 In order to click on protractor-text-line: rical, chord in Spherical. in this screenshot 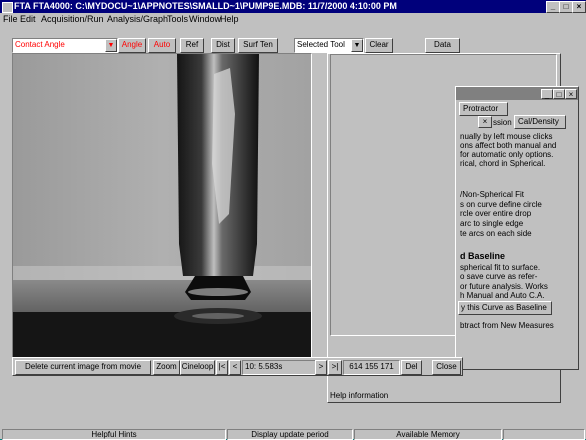, I will do `click(503, 163)`.